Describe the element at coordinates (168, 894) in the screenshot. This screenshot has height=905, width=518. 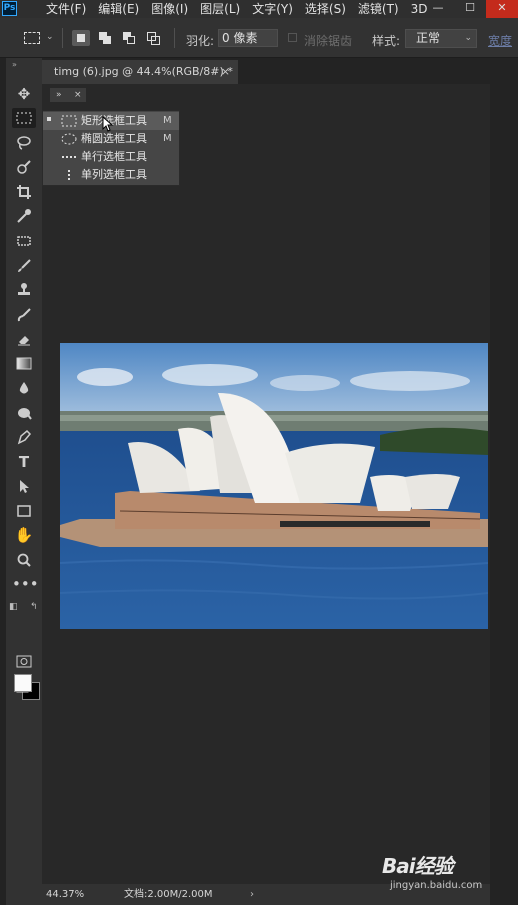
I see `document-info: 文档:2.00M/2.00M` at that location.